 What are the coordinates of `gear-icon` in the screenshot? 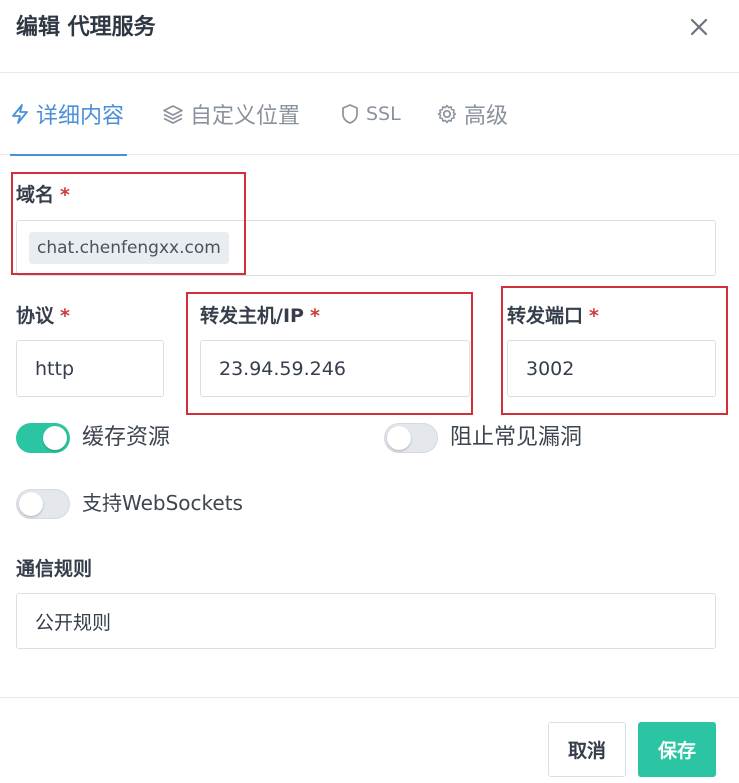 It's located at (447, 114).